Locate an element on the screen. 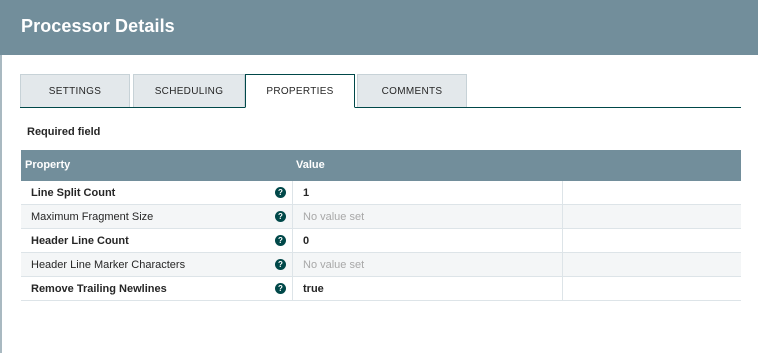 The height and width of the screenshot is (353, 758). property-value: true is located at coordinates (313, 289).